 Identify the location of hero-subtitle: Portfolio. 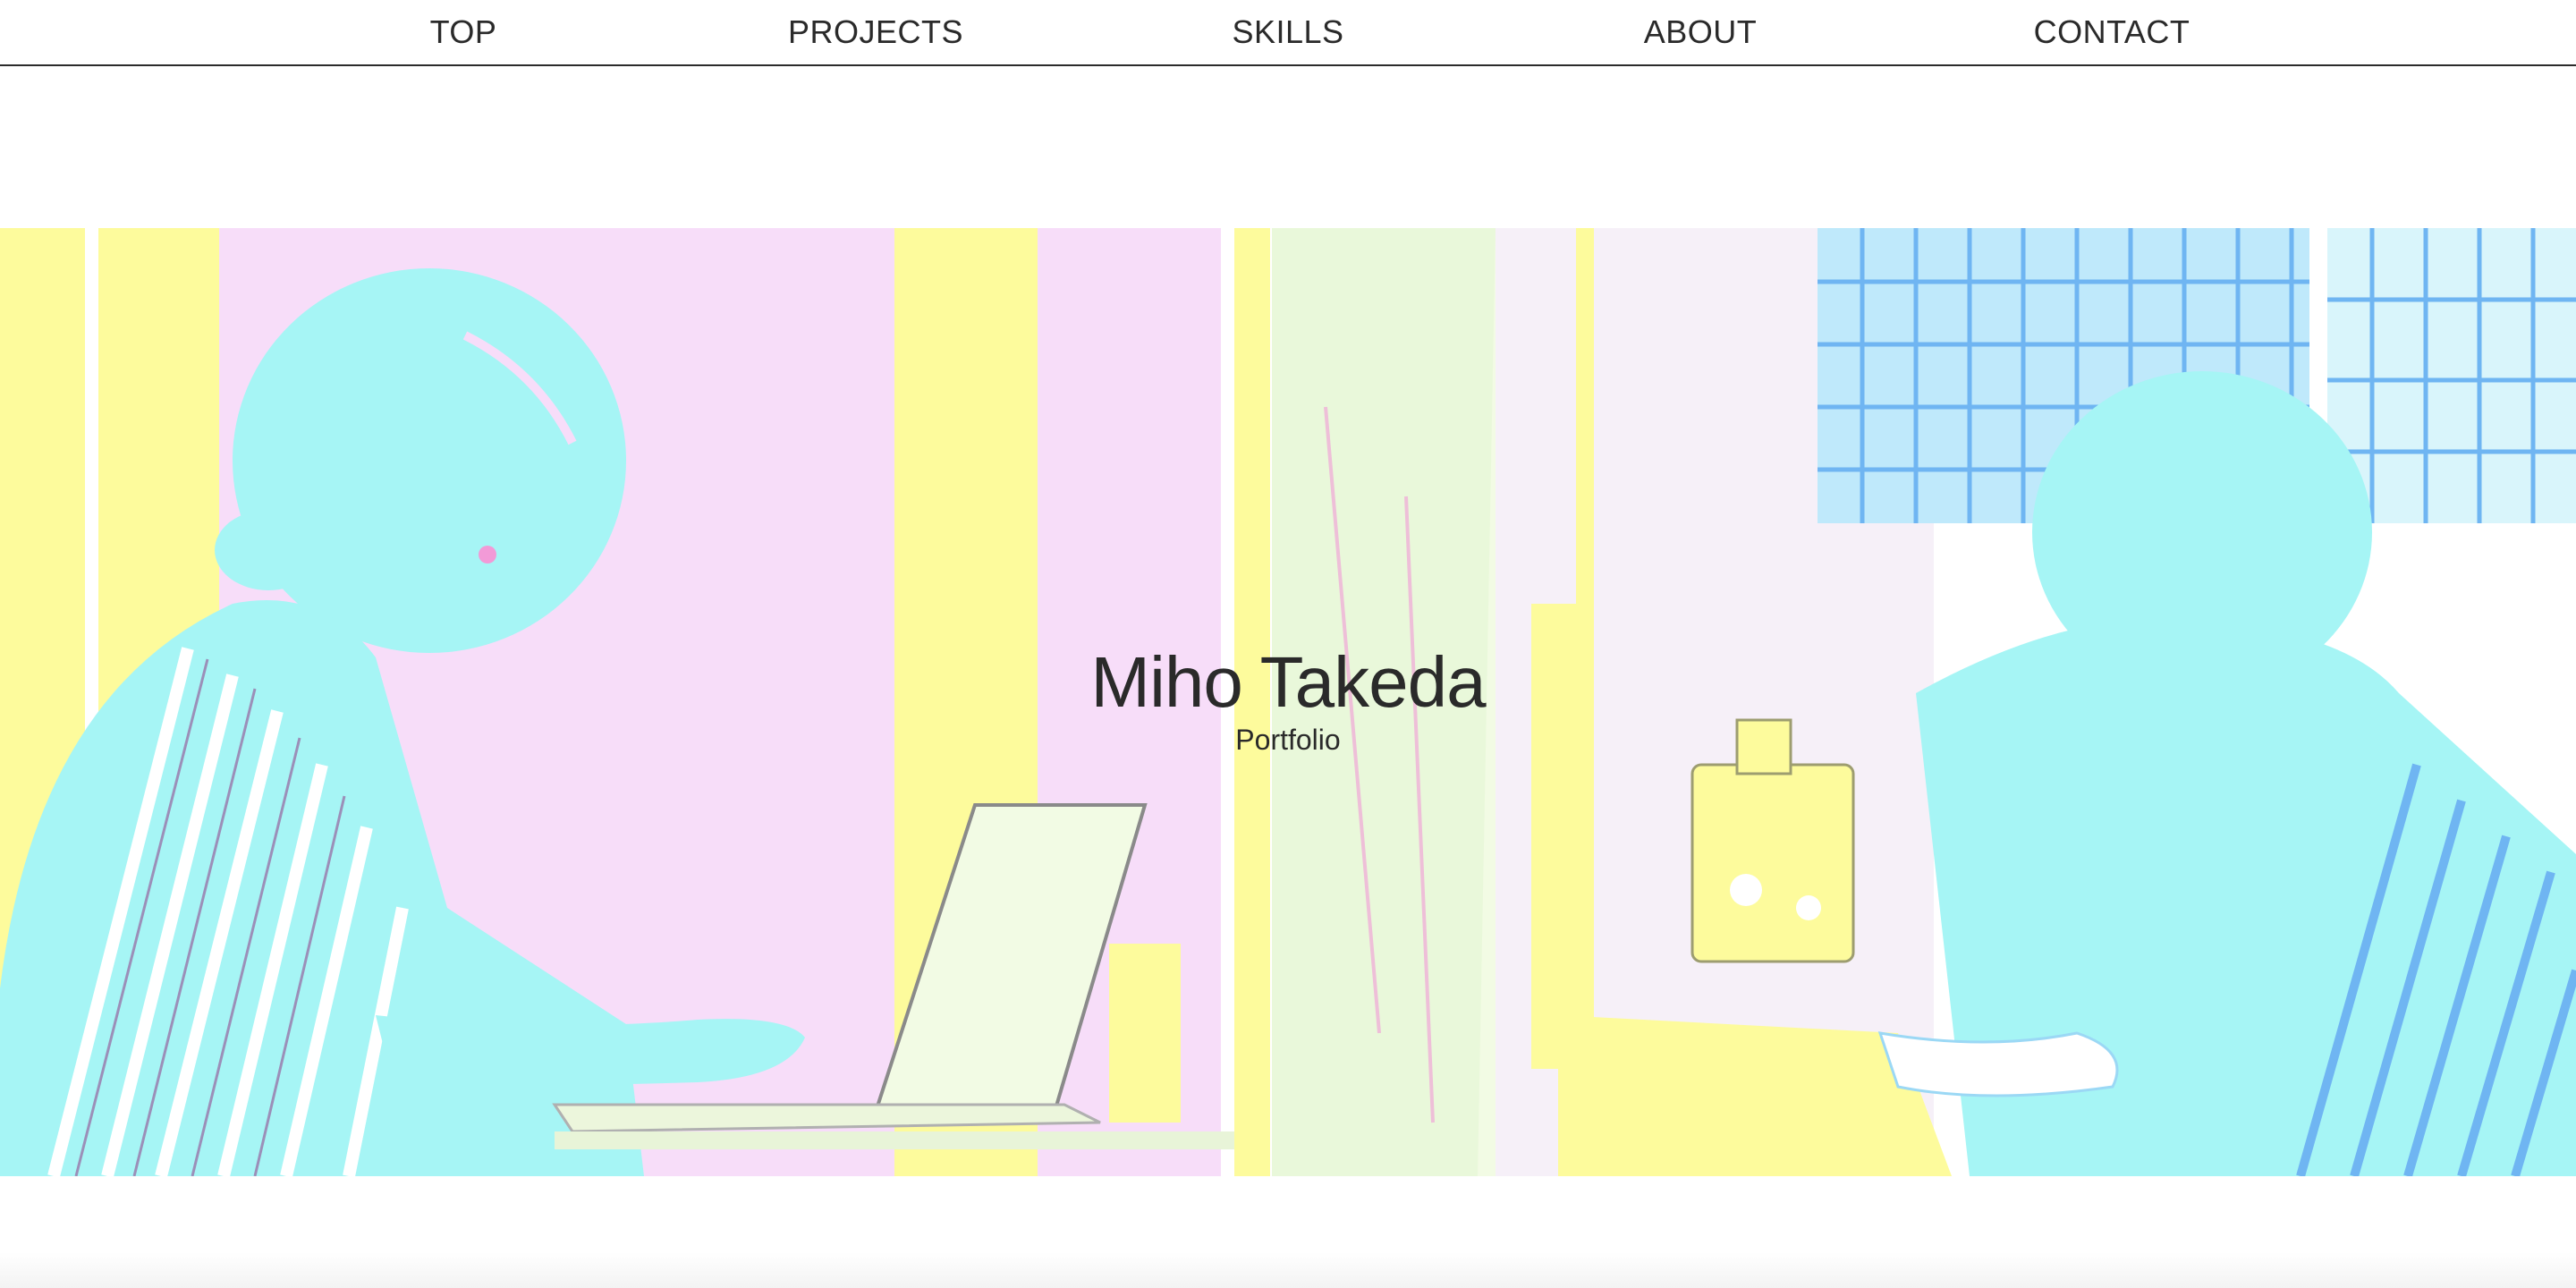
(1288, 740).